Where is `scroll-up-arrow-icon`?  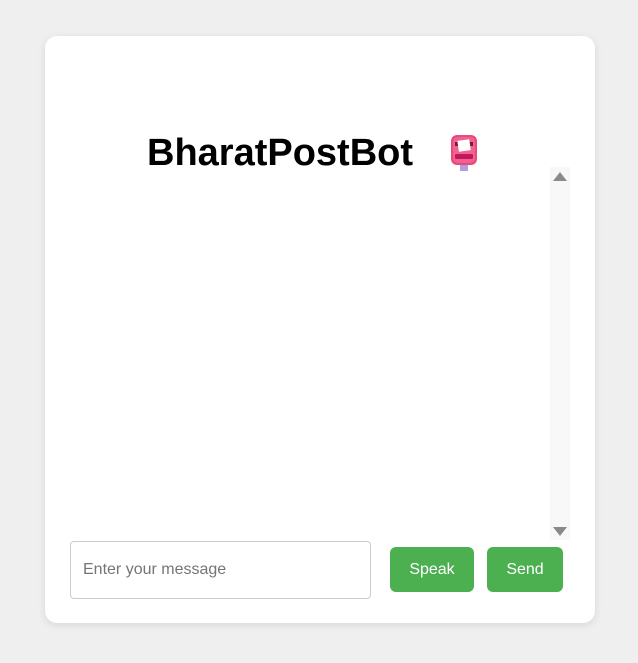
scroll-up-arrow-icon is located at coordinates (560, 176).